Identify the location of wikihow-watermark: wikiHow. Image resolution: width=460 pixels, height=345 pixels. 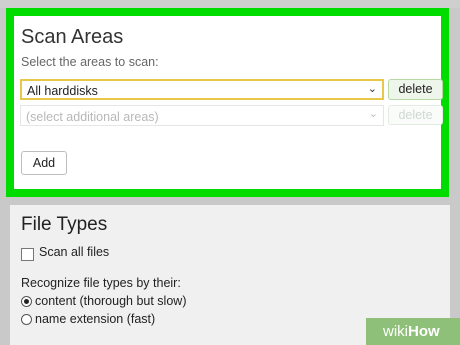
(413, 331).